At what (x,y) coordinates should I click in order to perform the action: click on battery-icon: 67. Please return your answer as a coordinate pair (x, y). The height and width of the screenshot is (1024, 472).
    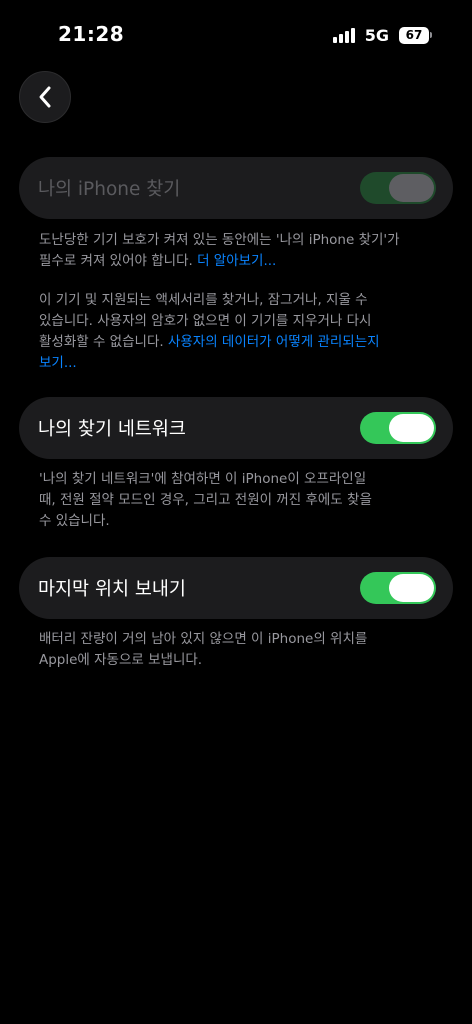
    Looking at the image, I should click on (415, 35).